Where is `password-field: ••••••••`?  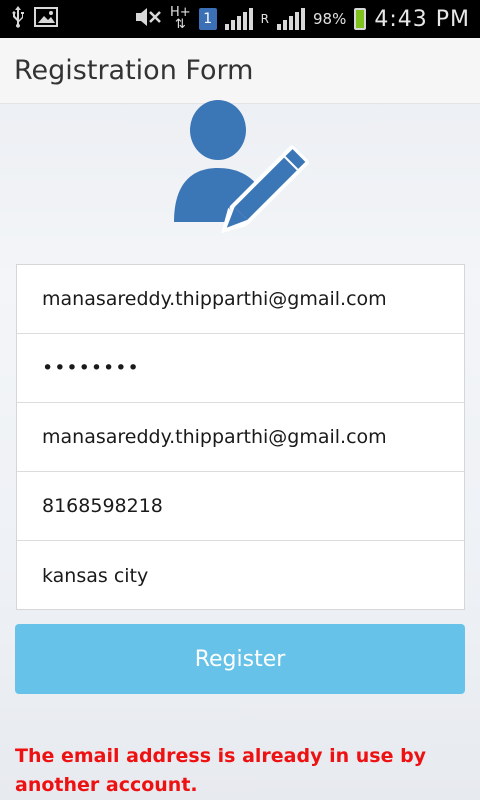
password-field: •••••••• is located at coordinates (240, 368).